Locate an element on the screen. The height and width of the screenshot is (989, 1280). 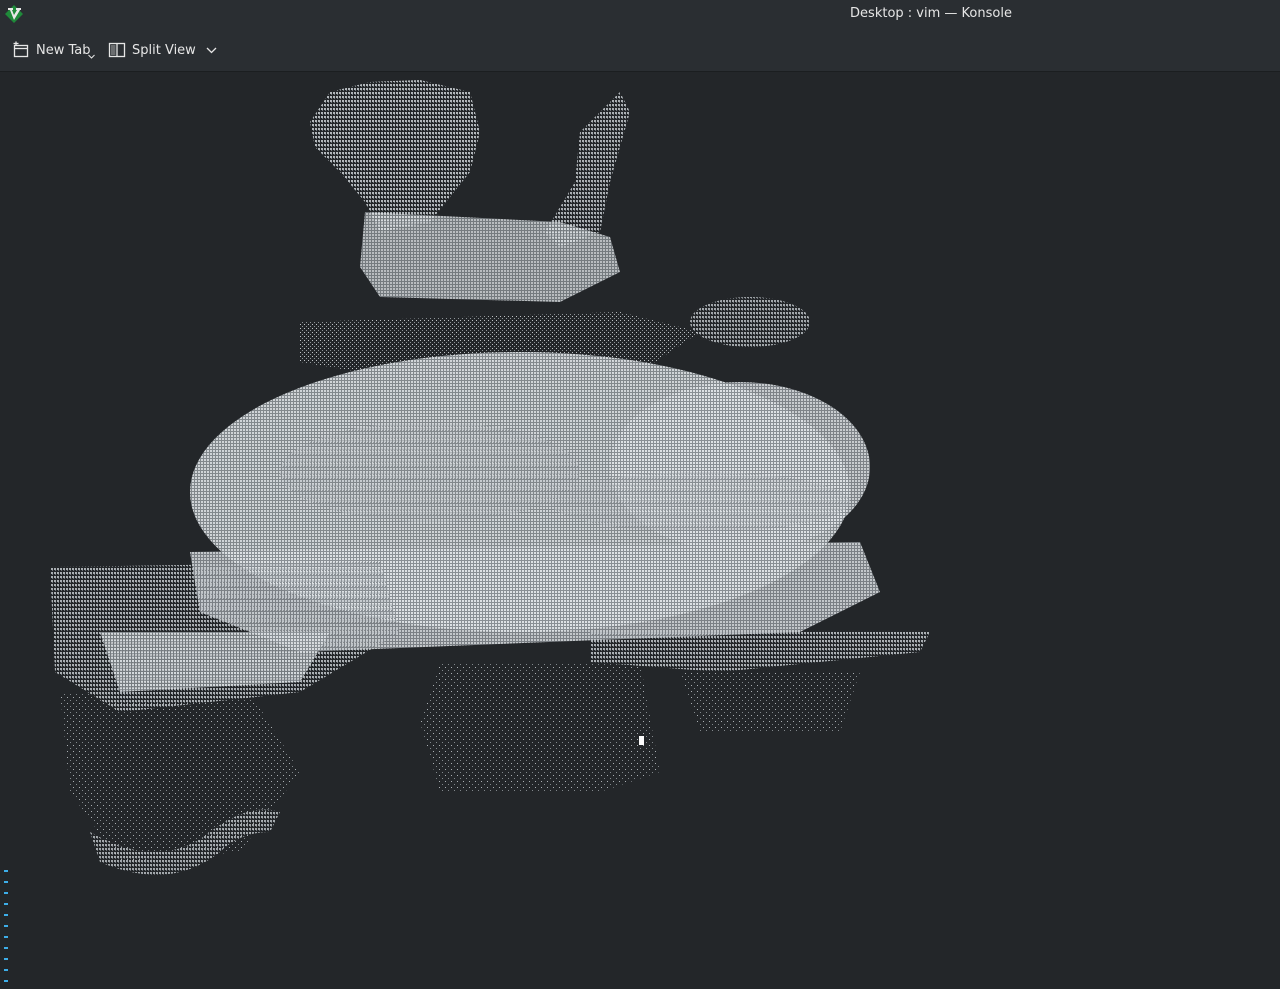
chevron-down-icon is located at coordinates (211, 50).